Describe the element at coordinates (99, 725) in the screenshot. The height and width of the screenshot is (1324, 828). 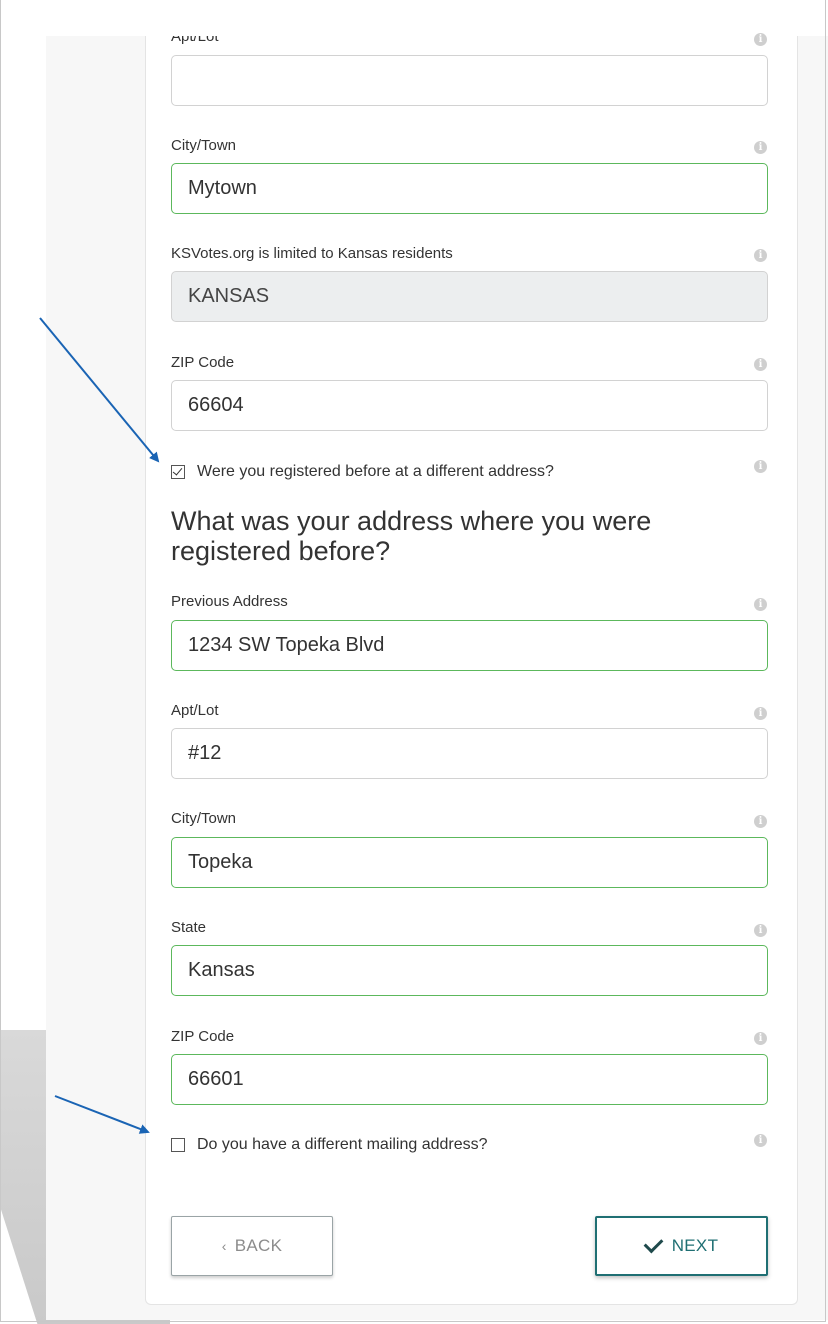
I see `annotation-arrows` at that location.